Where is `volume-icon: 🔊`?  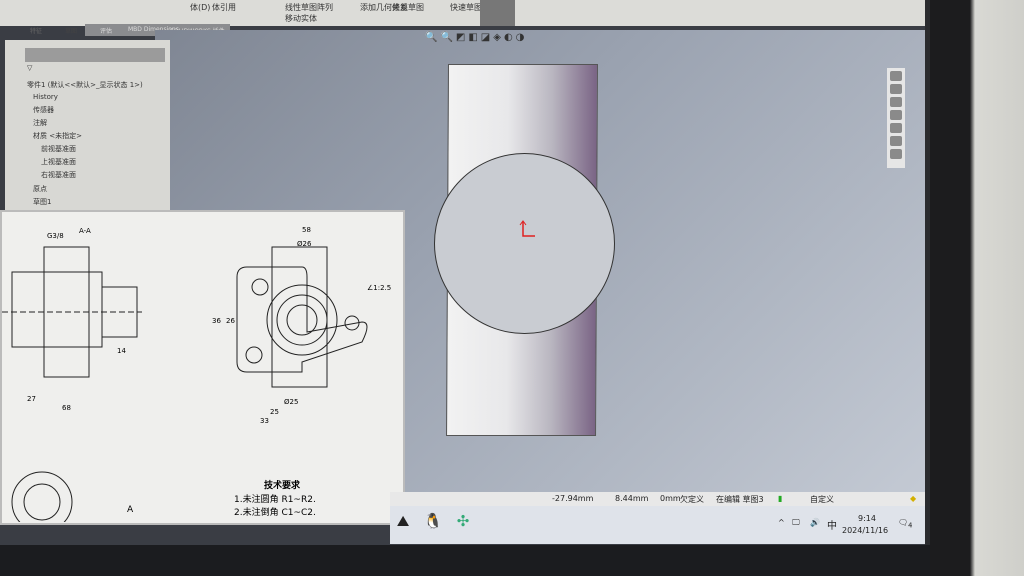
volume-icon: 🔊 is located at coordinates (815, 522).